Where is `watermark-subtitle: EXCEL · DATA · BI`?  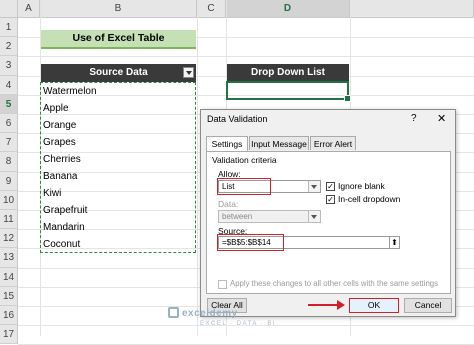 watermark-subtitle: EXCEL · DATA · BI is located at coordinates (238, 324).